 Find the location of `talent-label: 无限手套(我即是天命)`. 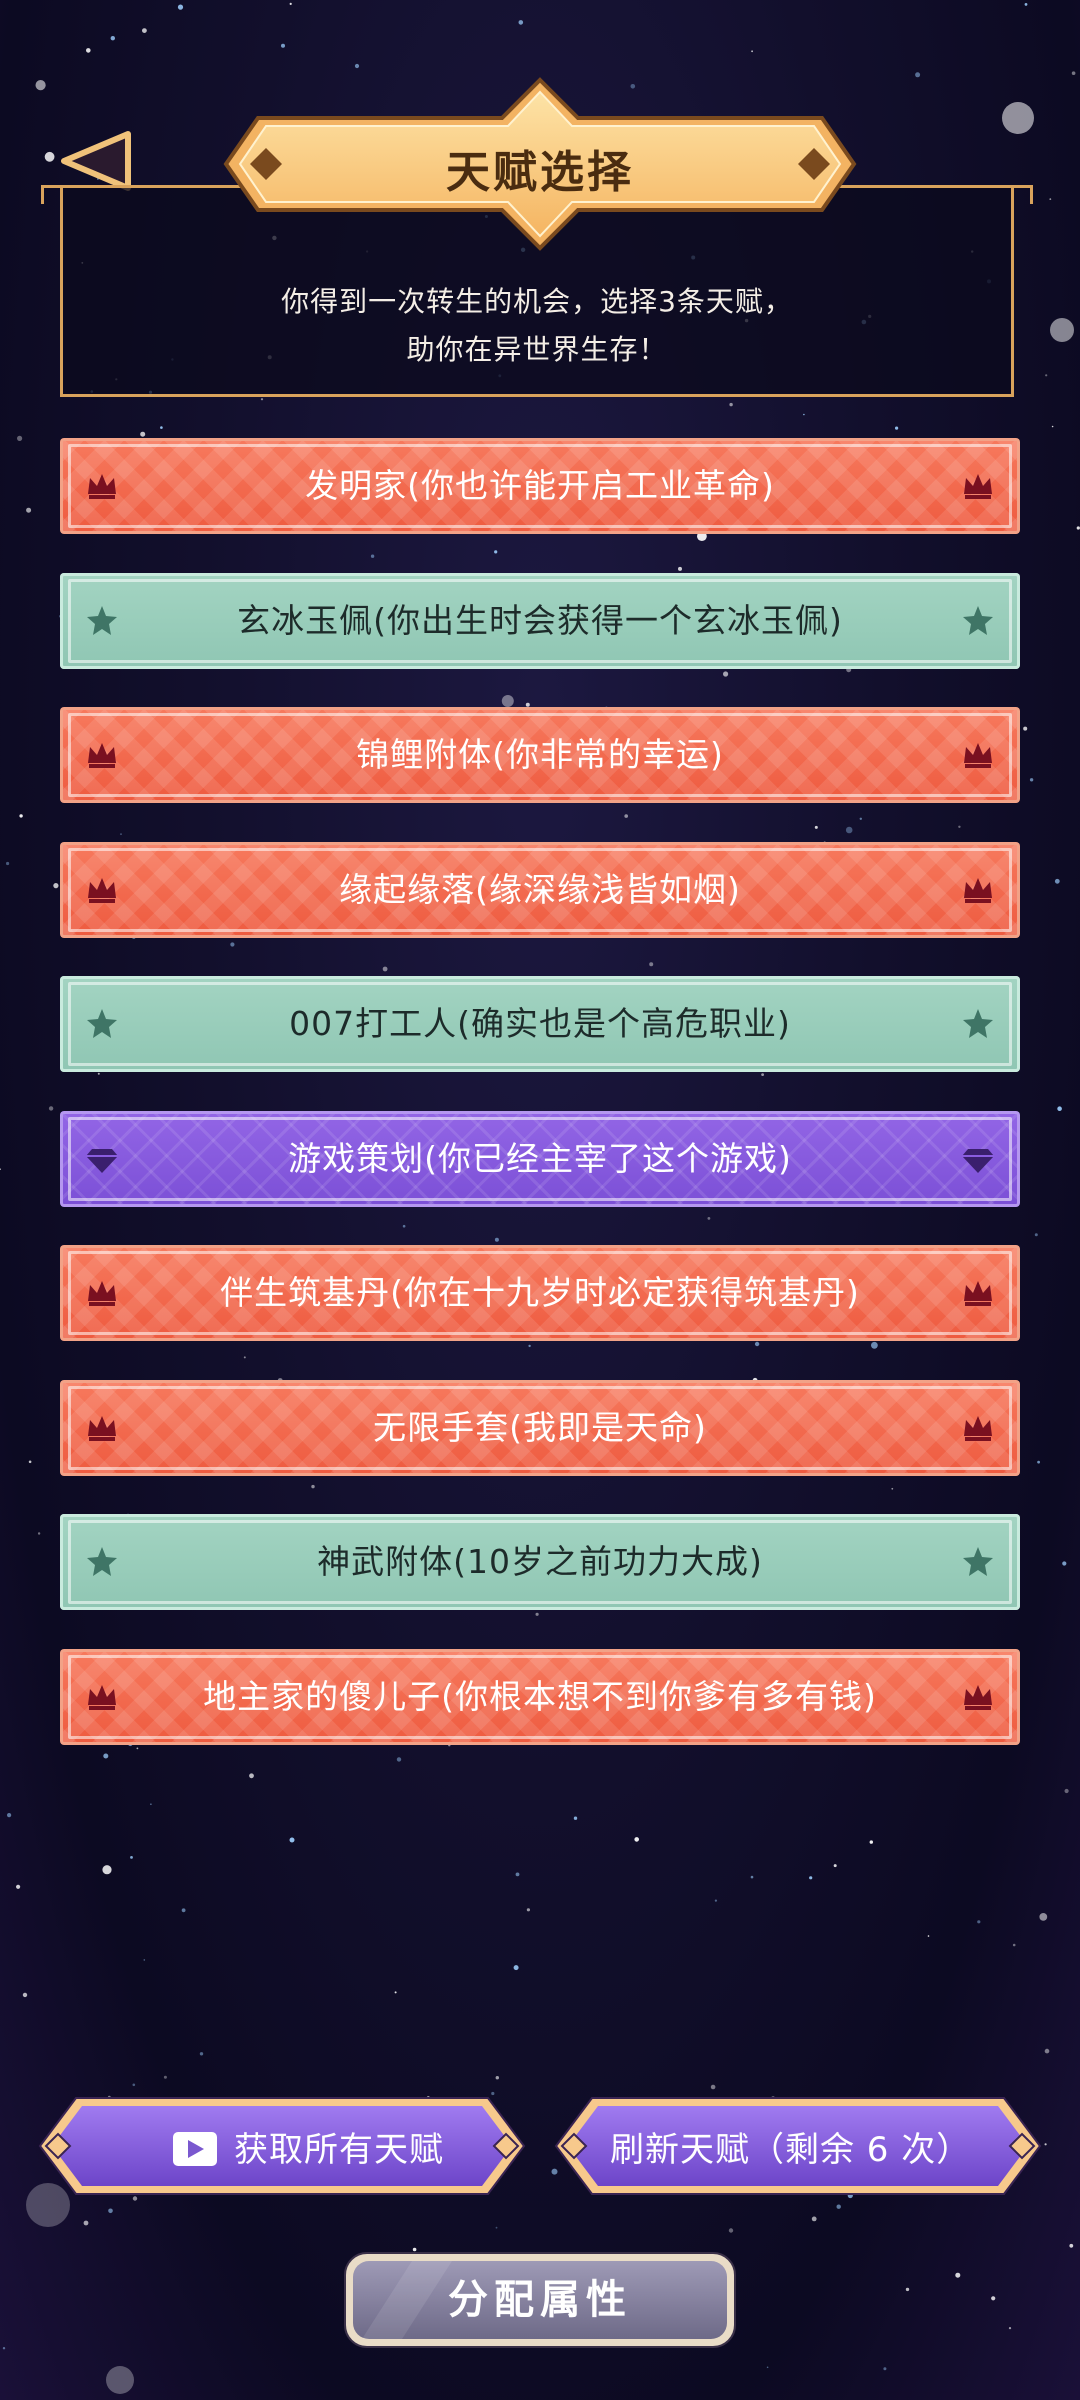

talent-label: 无限手套(我即是天命) is located at coordinates (540, 1427).